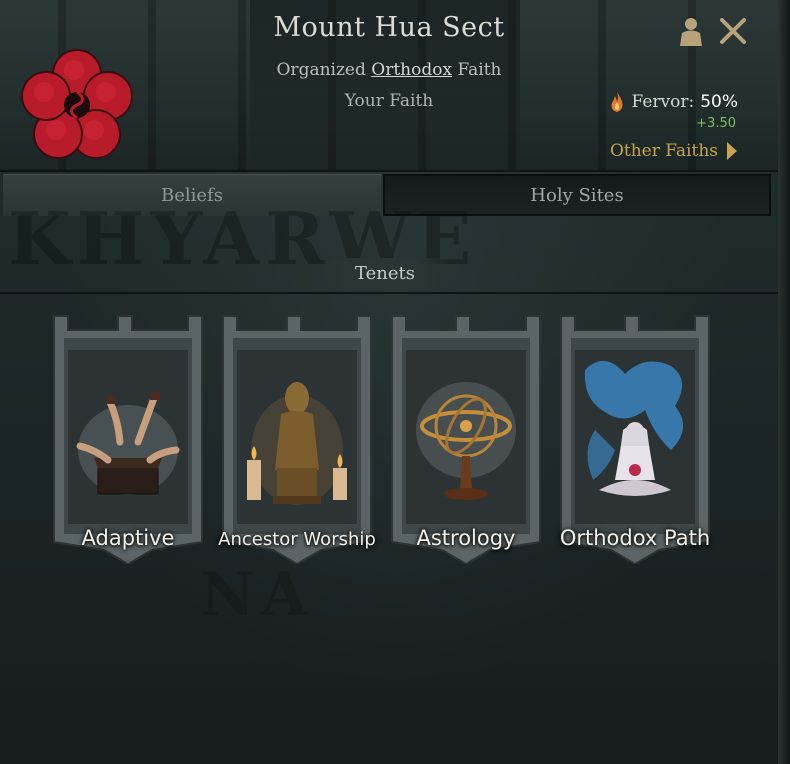 Image resolution: width=790 pixels, height=764 pixels. Describe the element at coordinates (321, 70) in the screenshot. I see `faith-organization: Organized` at that location.